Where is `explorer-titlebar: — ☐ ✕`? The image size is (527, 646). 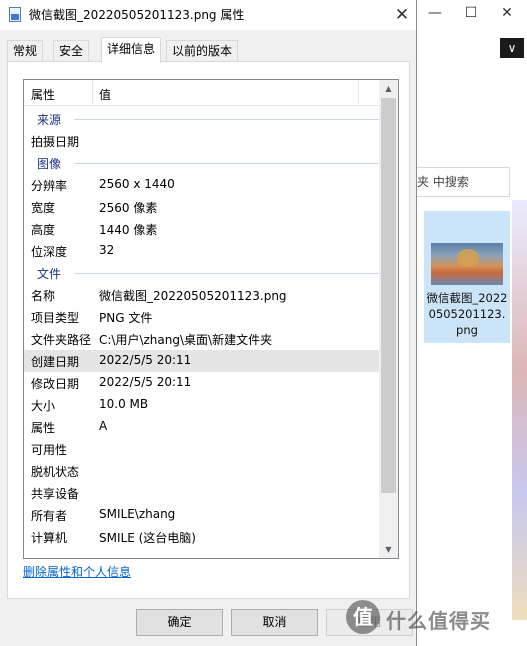
explorer-titlebar: — ☐ ✕ is located at coordinates (472, 13).